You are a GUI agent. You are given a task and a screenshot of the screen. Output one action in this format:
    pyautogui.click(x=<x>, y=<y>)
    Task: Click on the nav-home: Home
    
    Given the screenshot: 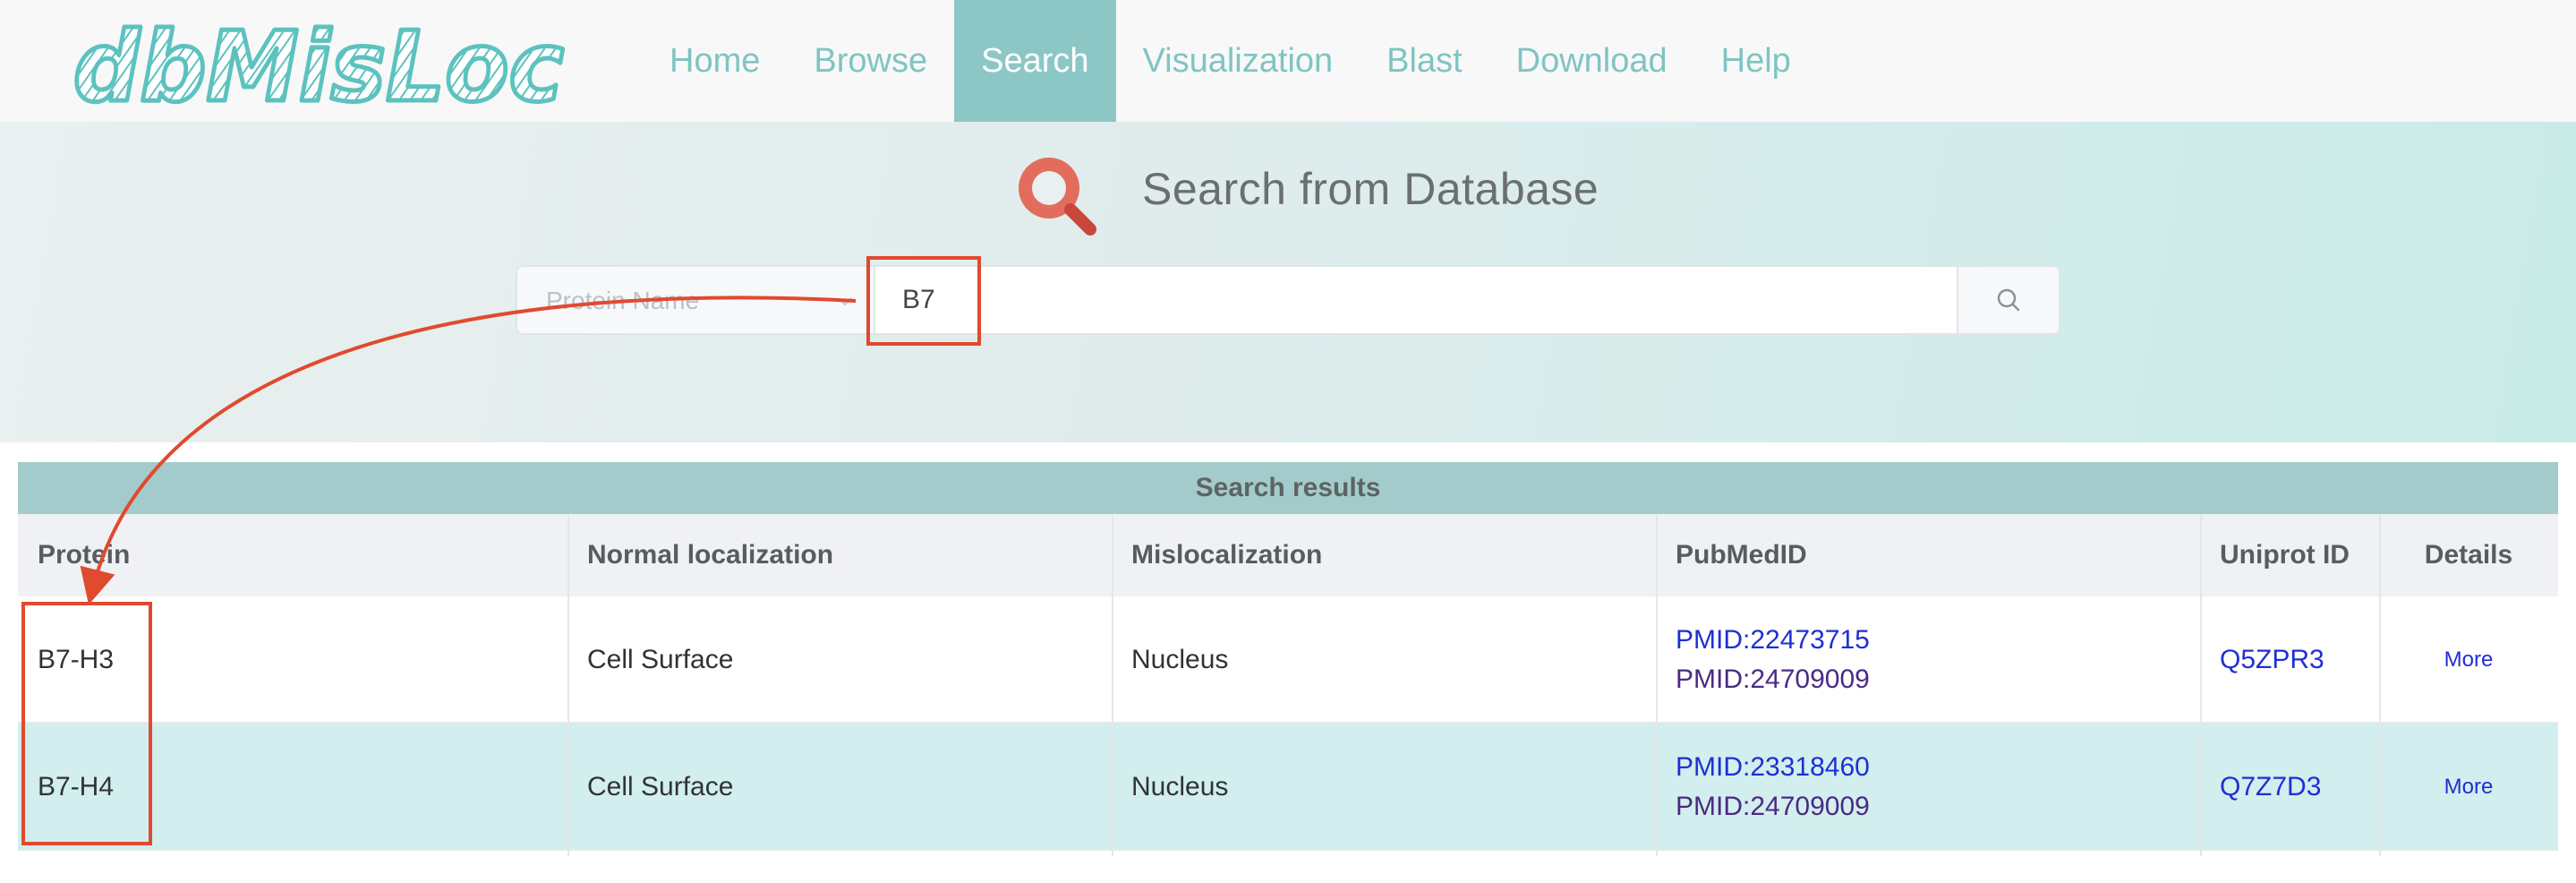 What is the action you would take?
    pyautogui.click(x=715, y=61)
    